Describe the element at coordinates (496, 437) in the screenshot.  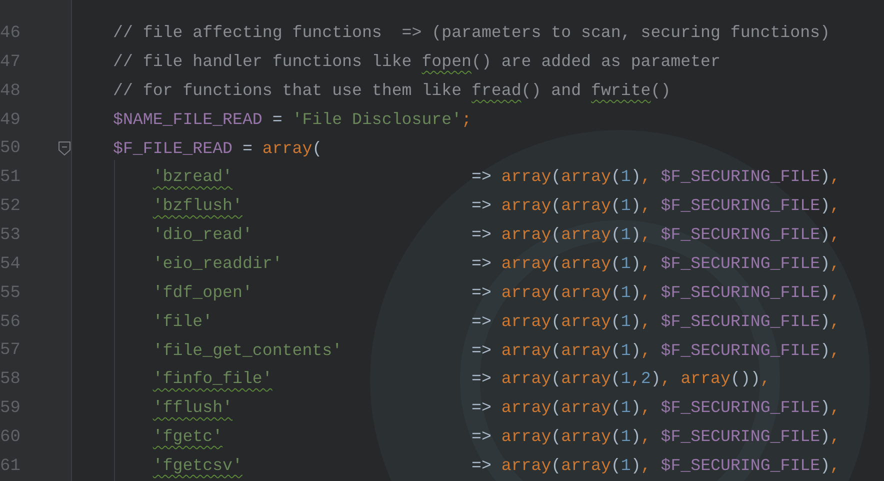
I see `code-line: 'fgetc' => array(array(1), $F_SECURING_FILE),` at that location.